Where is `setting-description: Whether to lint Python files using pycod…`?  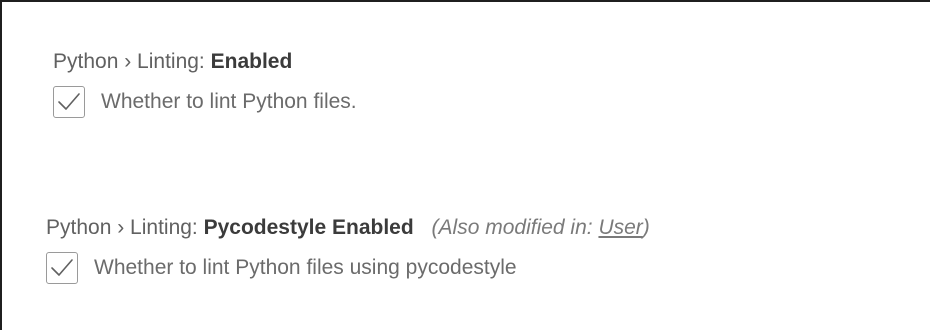
setting-description: Whether to lint Python files using pycod… is located at coordinates (305, 267).